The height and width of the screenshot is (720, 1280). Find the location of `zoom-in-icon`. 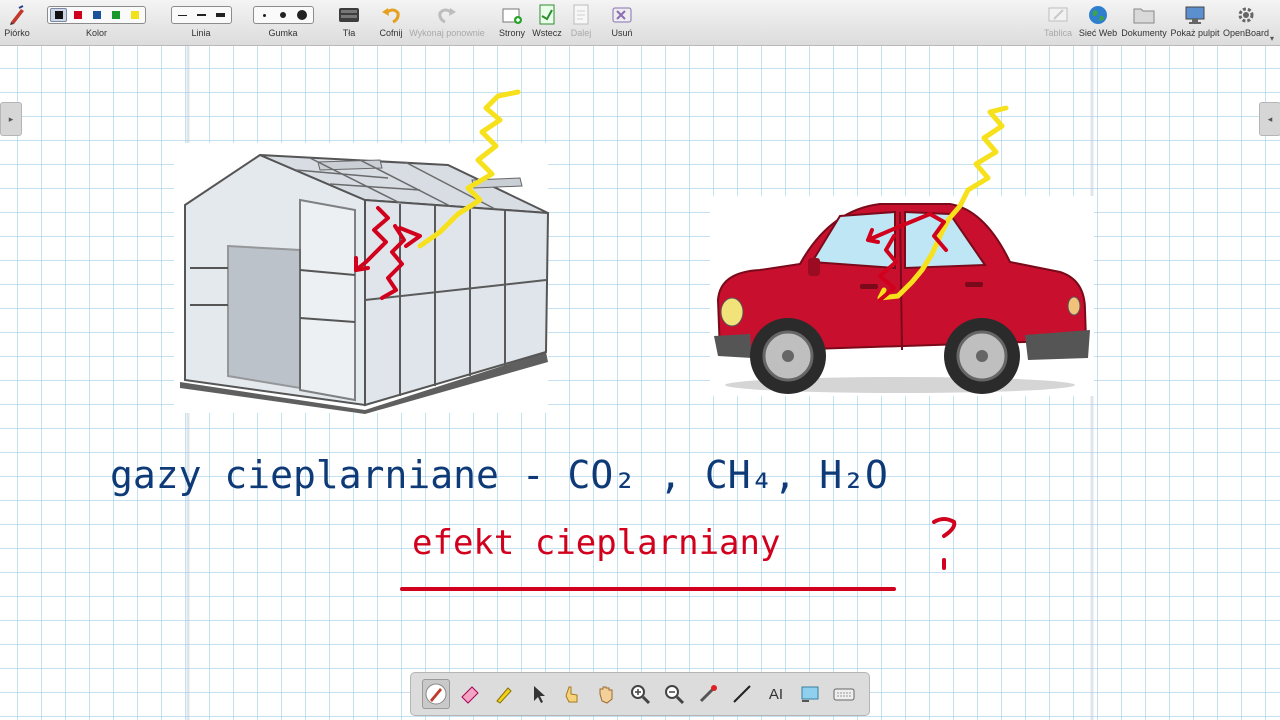

zoom-in-icon is located at coordinates (641, 695).